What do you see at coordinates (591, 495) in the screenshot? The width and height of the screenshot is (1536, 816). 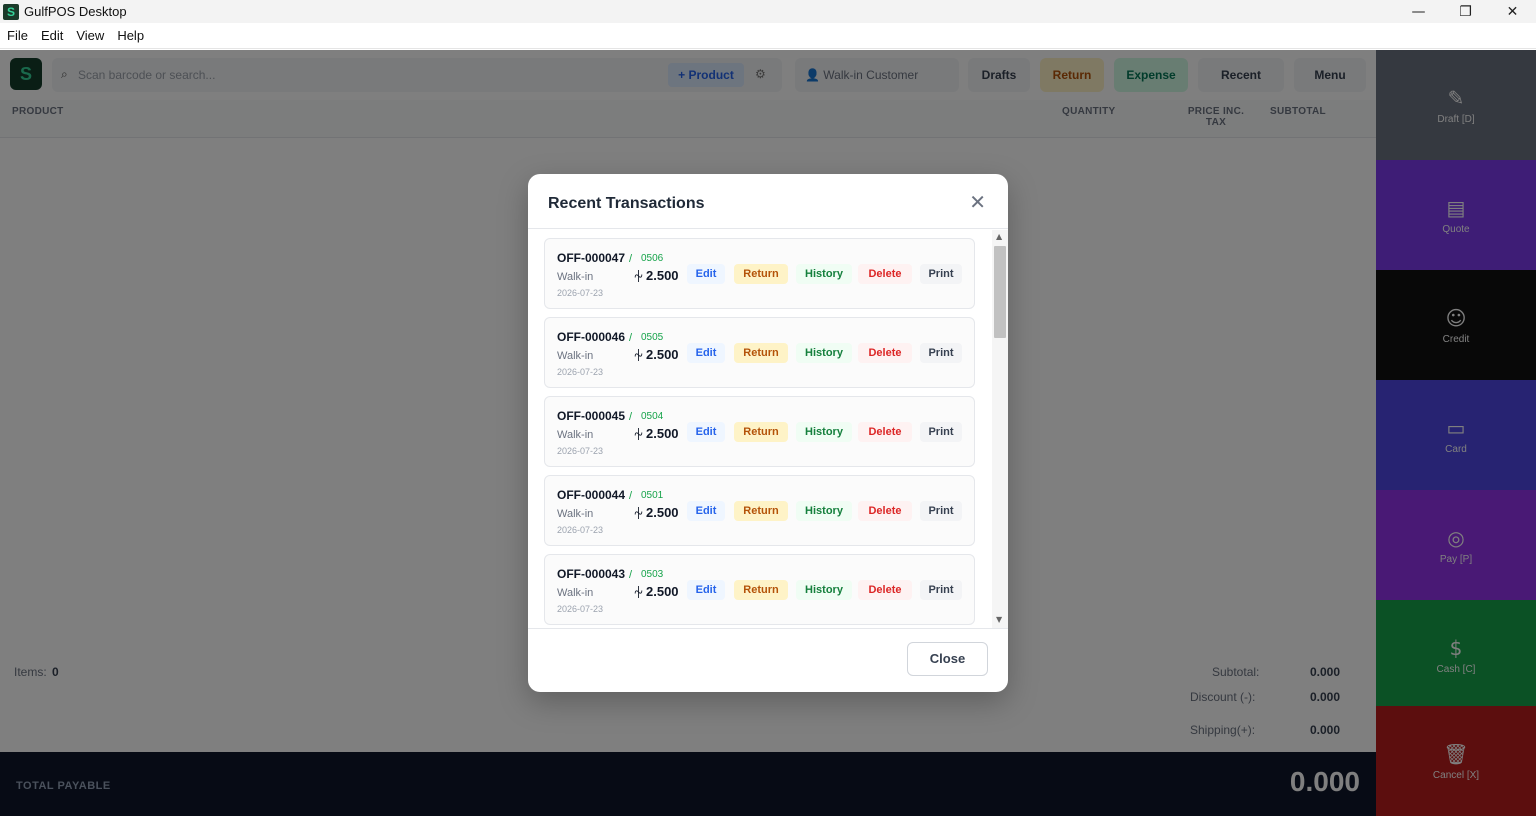 I see `transaction-id: OFF-000044` at bounding box center [591, 495].